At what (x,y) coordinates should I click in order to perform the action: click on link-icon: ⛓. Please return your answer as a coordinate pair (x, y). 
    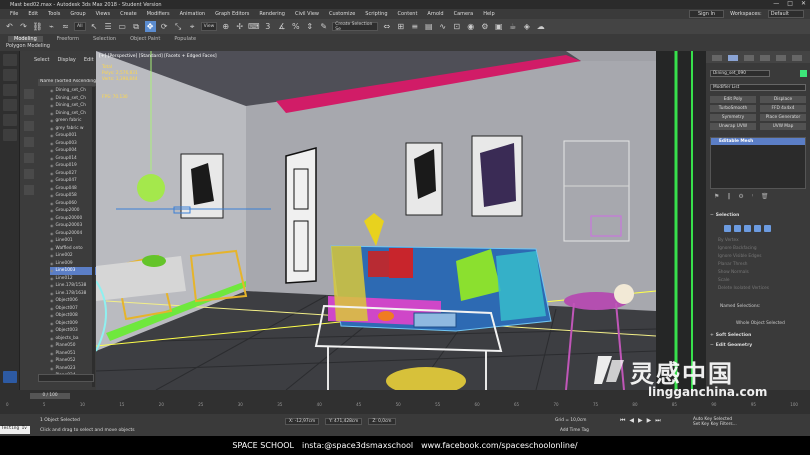
    Looking at the image, I should click on (37, 26).